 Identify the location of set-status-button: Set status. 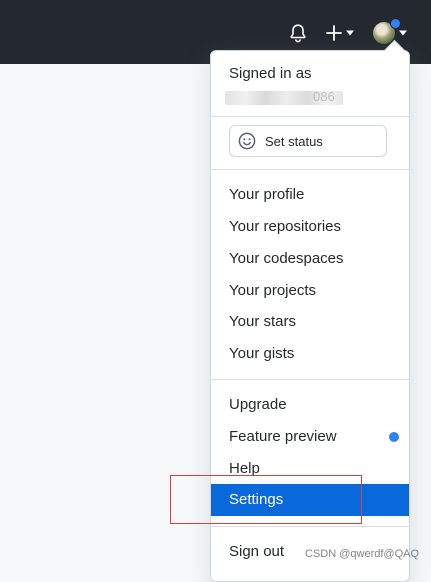
(308, 141).